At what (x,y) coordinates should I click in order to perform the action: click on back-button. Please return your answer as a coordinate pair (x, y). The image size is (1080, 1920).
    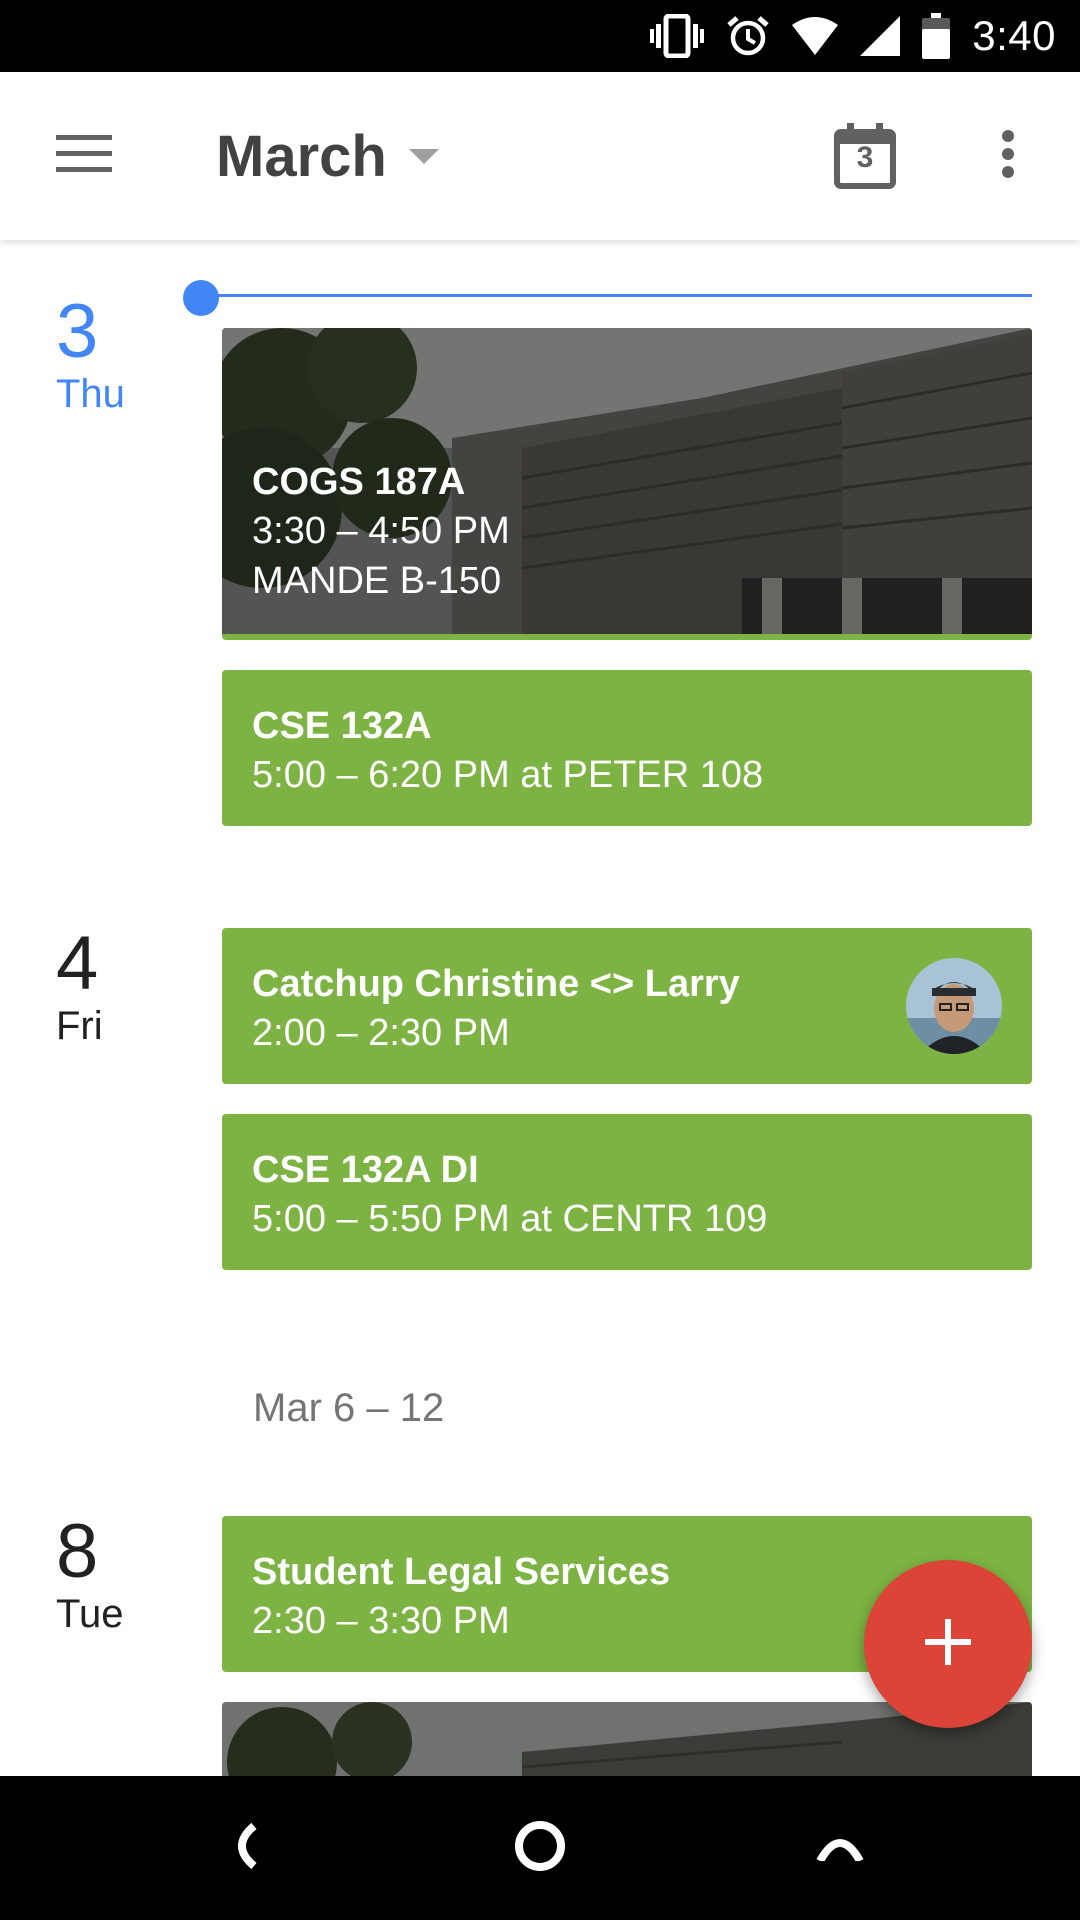
    Looking at the image, I should click on (242, 1848).